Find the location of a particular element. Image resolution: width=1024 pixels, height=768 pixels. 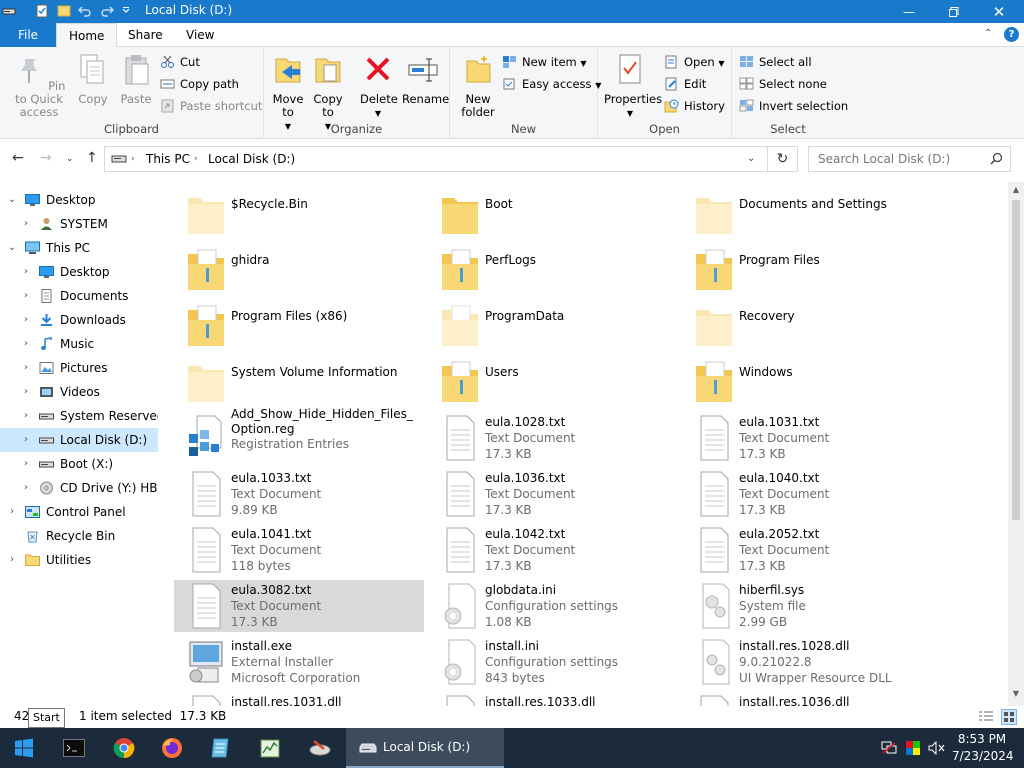

nav-item: › Control Panel is located at coordinates (79, 512).